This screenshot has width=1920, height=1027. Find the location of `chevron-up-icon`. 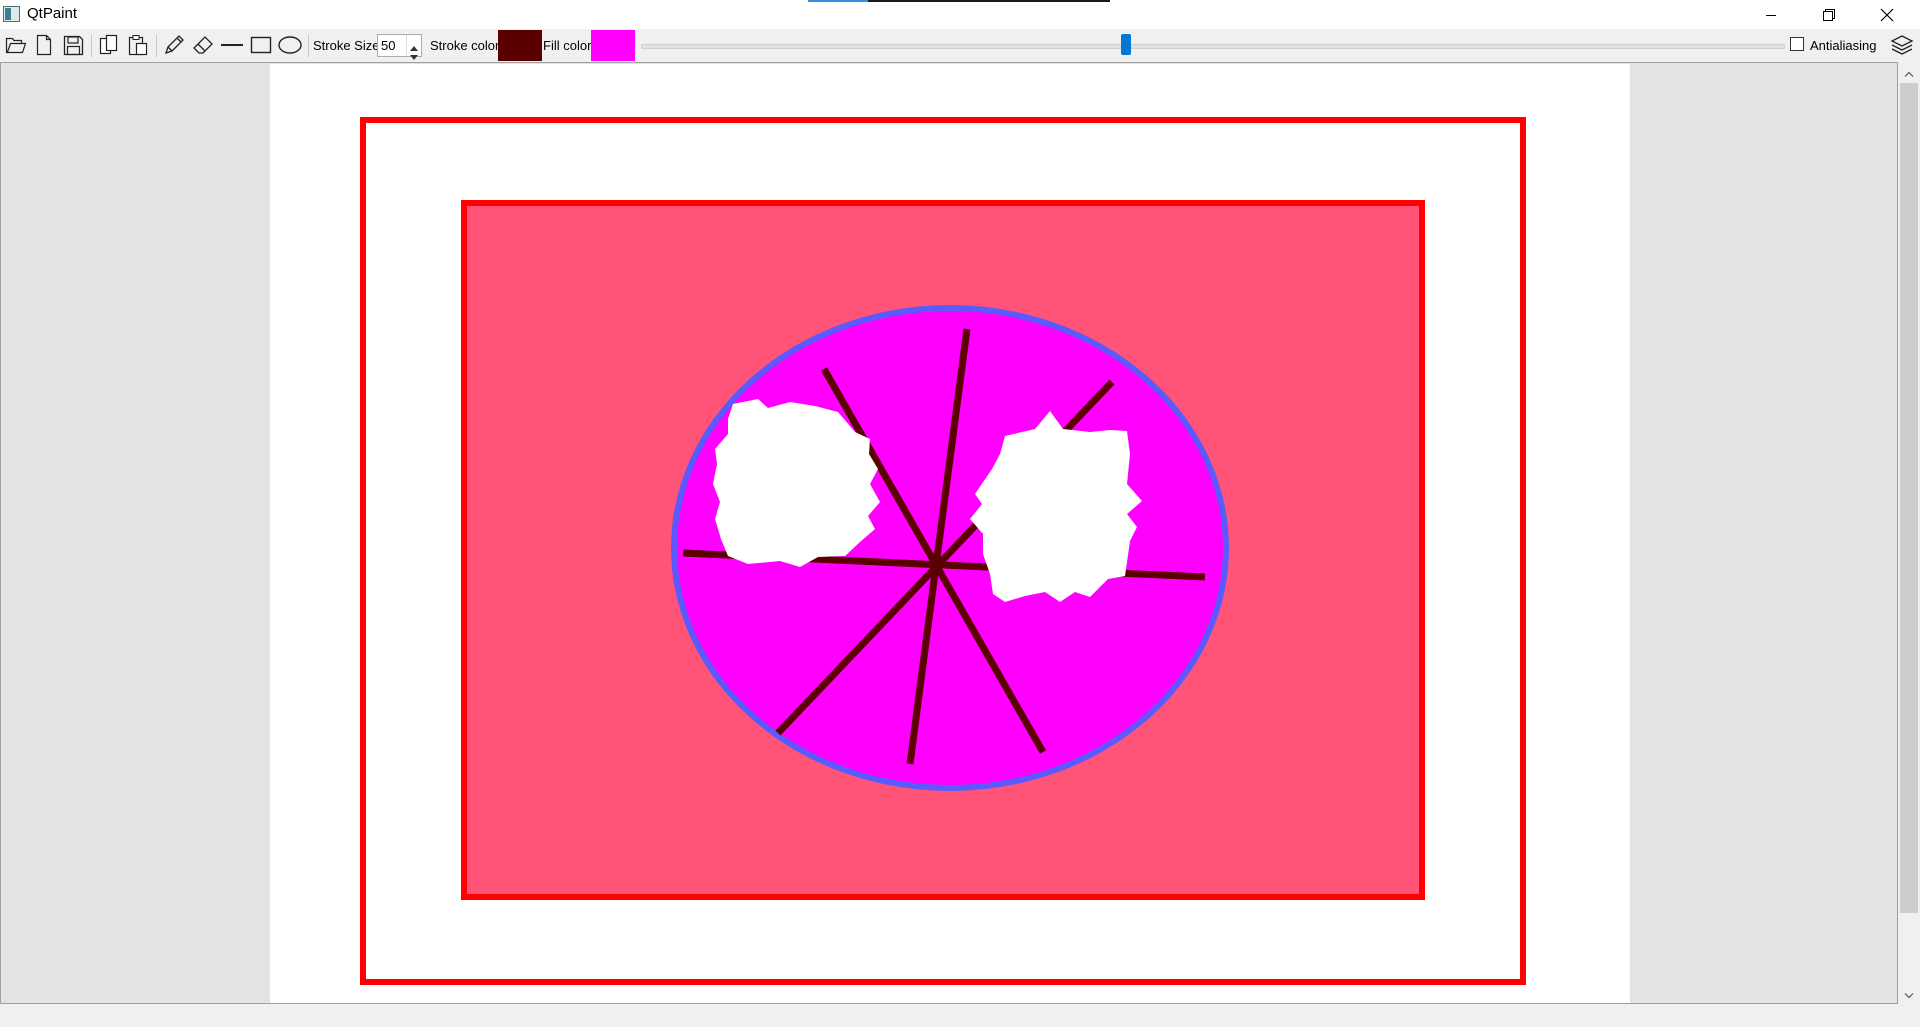

chevron-up-icon is located at coordinates (1909, 72).